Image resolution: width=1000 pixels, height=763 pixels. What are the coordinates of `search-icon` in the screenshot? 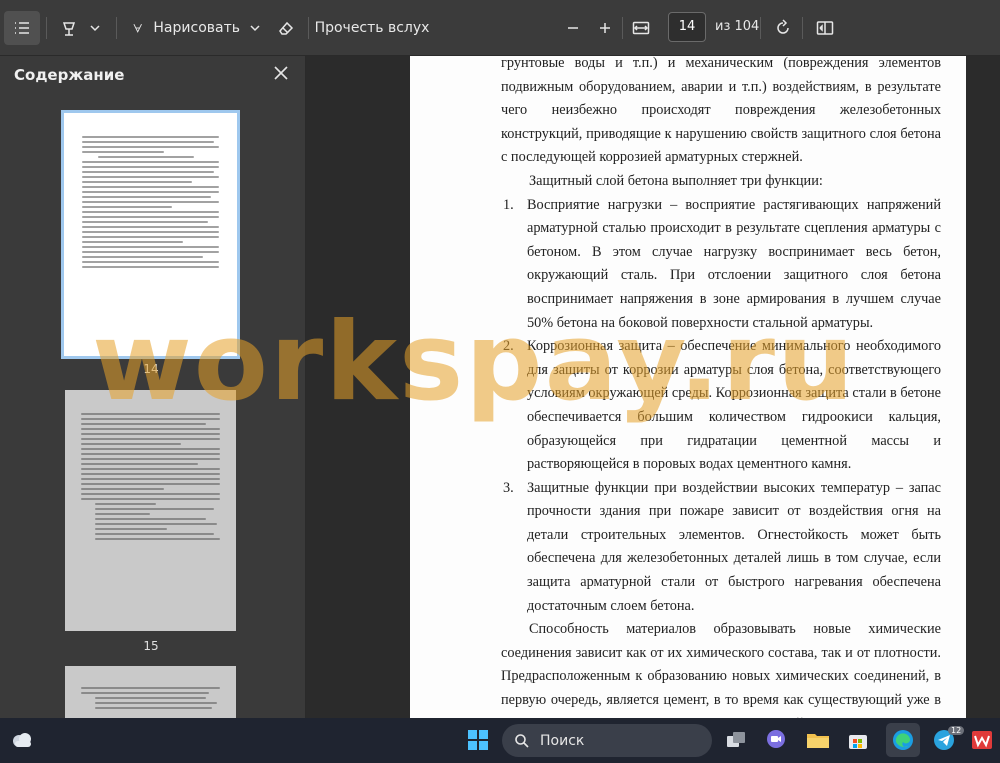 It's located at (522, 740).